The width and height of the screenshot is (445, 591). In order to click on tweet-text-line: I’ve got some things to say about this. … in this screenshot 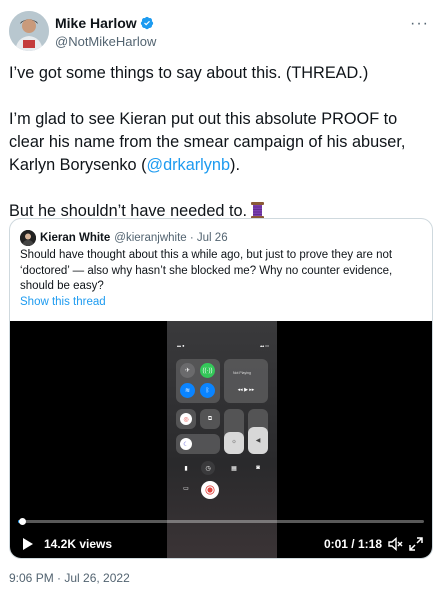, I will do `click(189, 73)`.